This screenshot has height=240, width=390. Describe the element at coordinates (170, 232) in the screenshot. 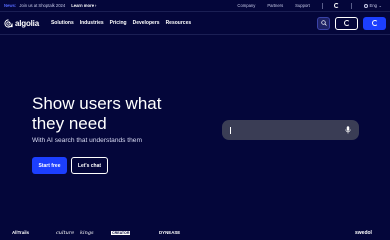

I see `dynease-logo: DYNEASE` at that location.